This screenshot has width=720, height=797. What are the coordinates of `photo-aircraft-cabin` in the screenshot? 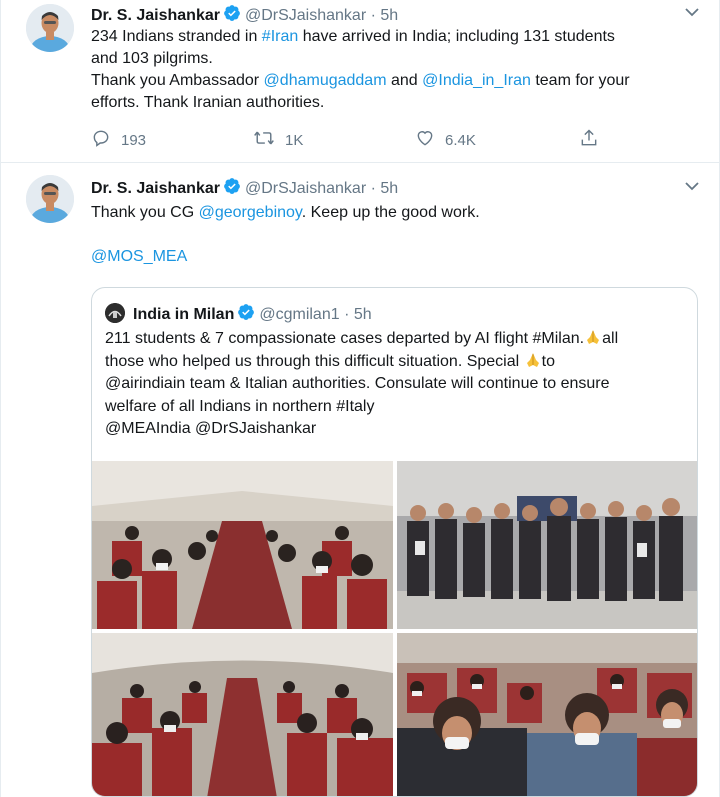 It's located at (242, 545).